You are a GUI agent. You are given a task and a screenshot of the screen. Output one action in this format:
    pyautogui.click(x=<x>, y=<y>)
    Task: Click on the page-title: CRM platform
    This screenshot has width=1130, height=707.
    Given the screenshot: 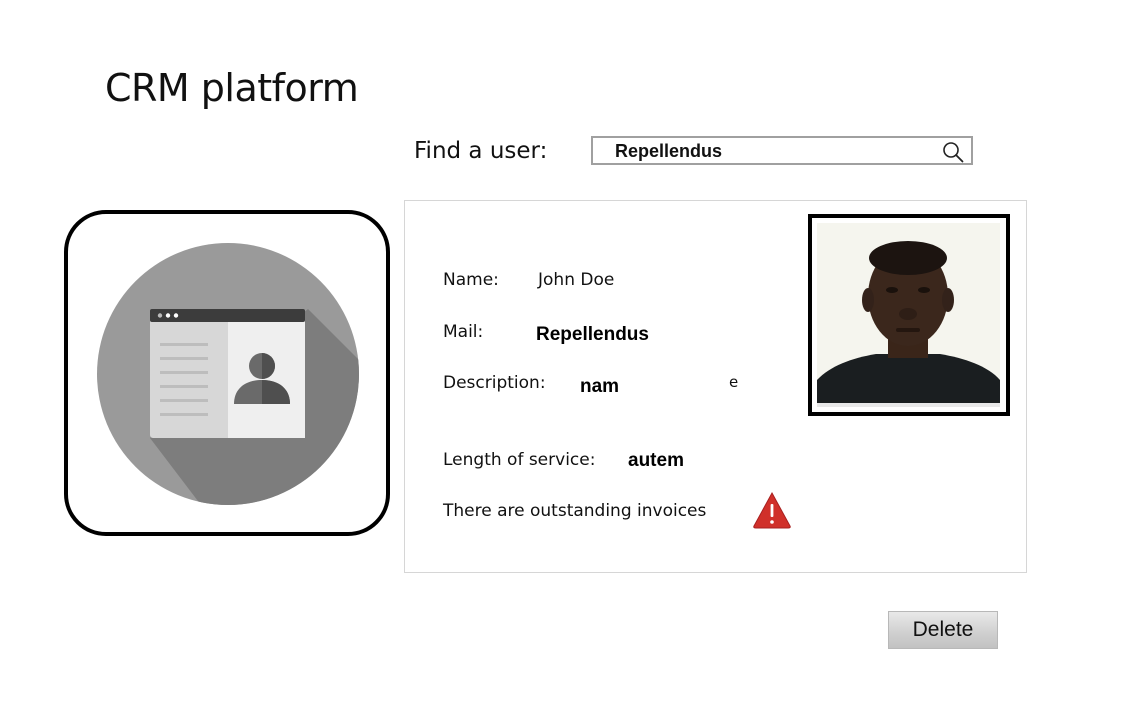 What is the action you would take?
    pyautogui.click(x=232, y=88)
    